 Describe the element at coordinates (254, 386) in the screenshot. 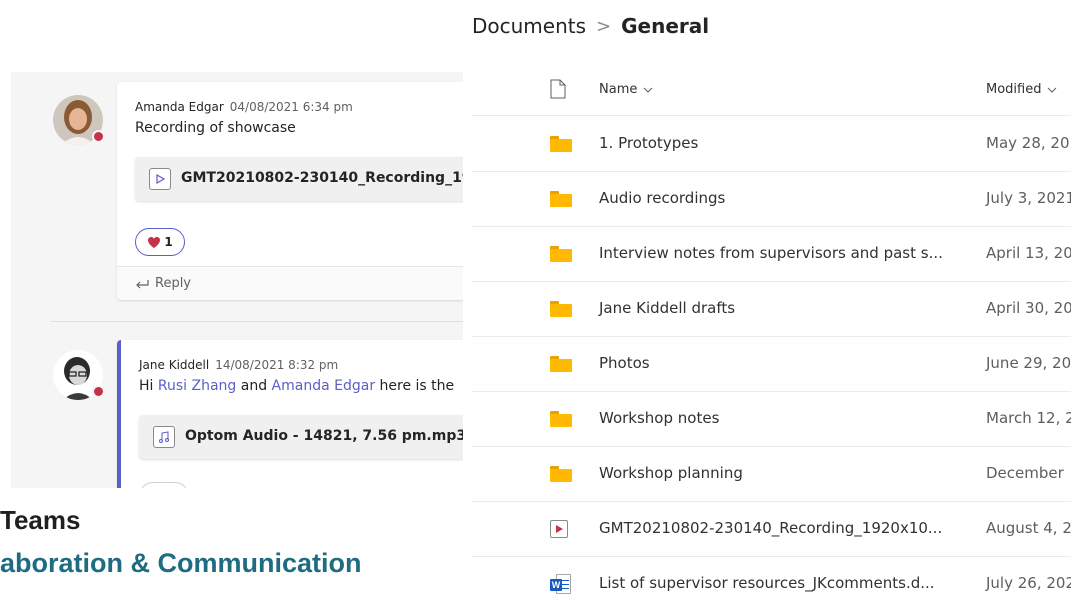

I see `message-text-middle: and` at that location.